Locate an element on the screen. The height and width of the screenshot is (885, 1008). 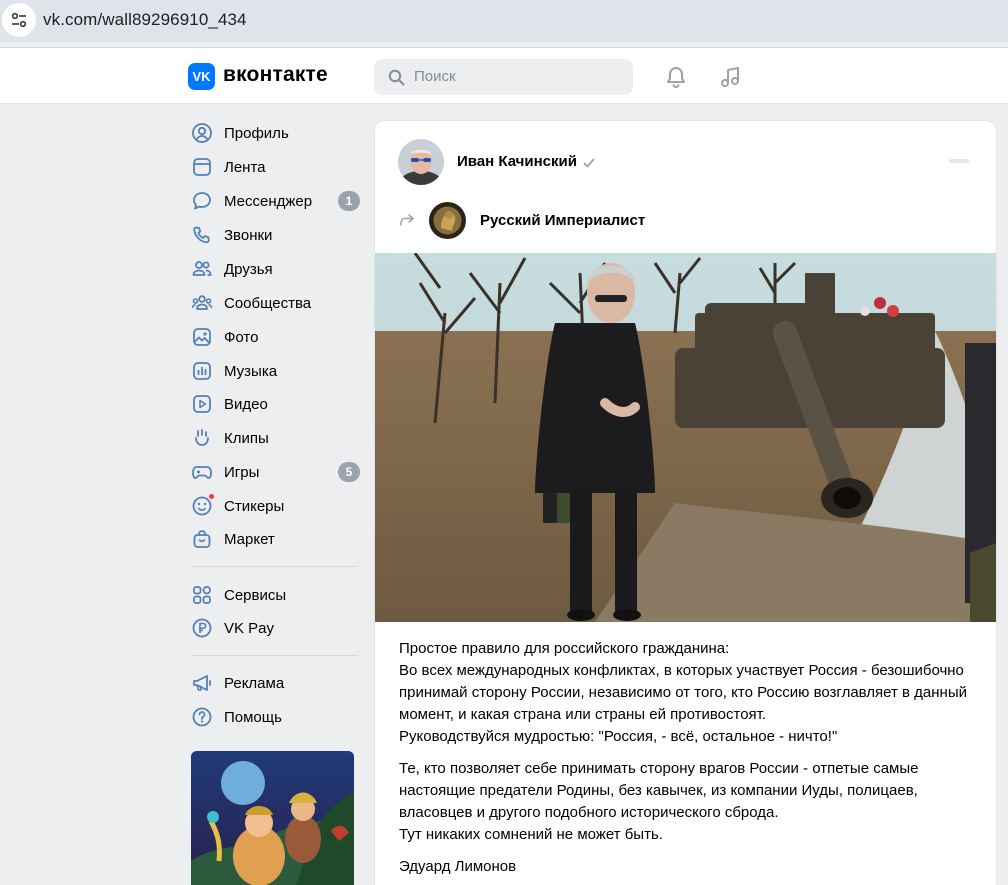
sidebar-item-games: Игры 5 is located at coordinates (275, 472).